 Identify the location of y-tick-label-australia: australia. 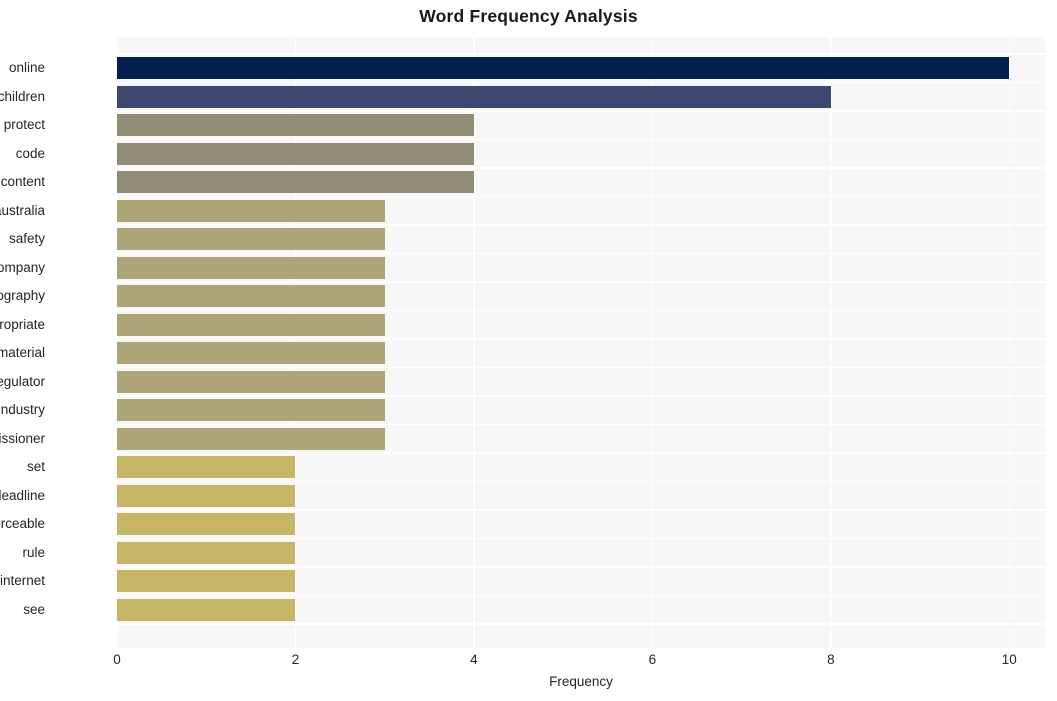
(22, 210).